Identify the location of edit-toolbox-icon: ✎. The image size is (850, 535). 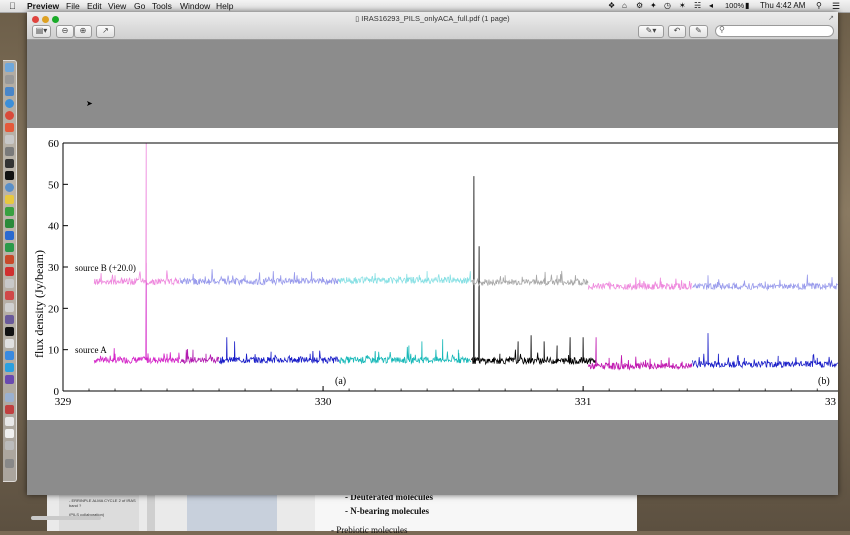
(698, 30).